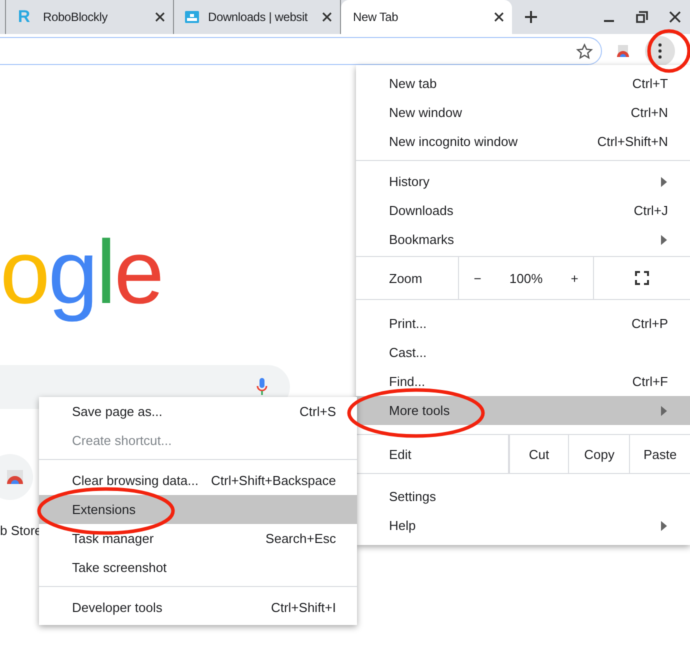 This screenshot has width=690, height=652. What do you see at coordinates (660, 51) in the screenshot?
I see `menu-icon` at bounding box center [660, 51].